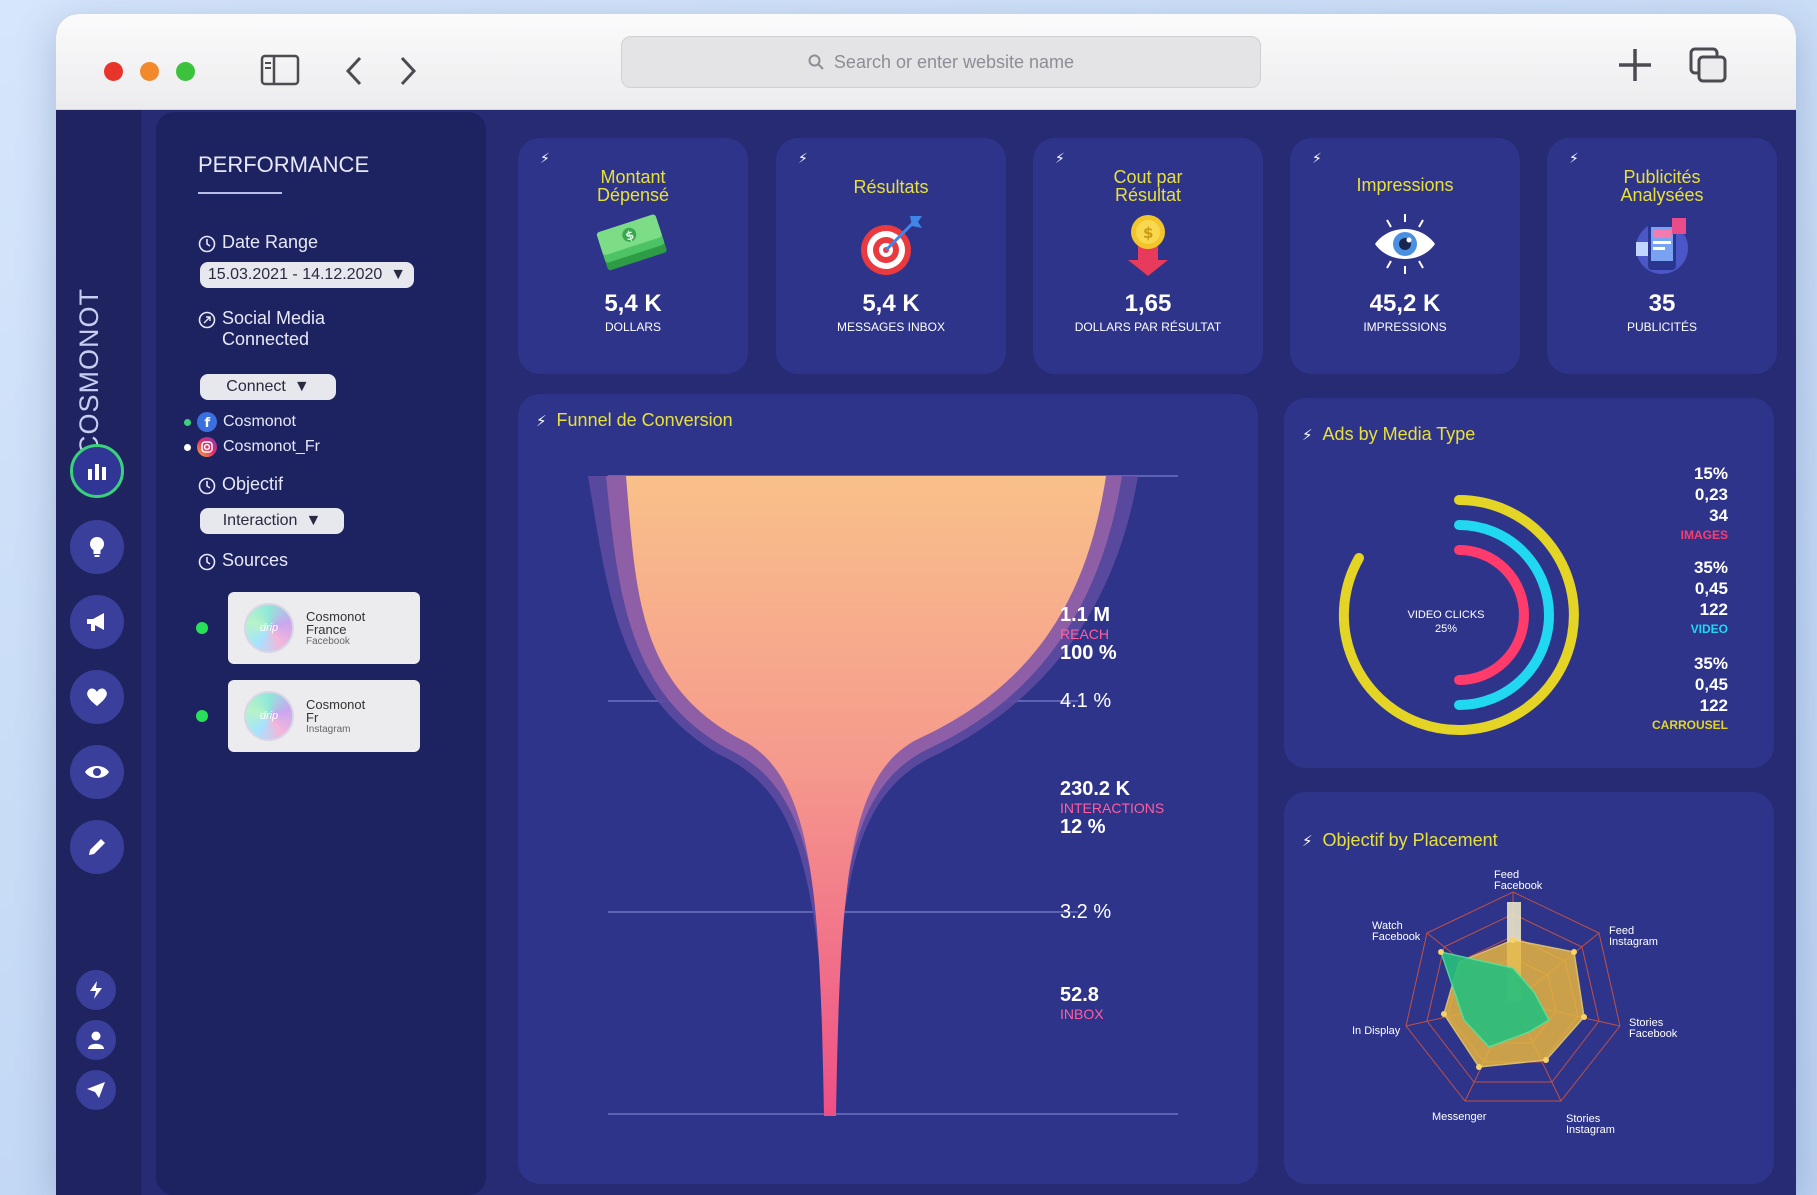  I want to click on funnel-inbox-label: INBOX, so click(1082, 1014).